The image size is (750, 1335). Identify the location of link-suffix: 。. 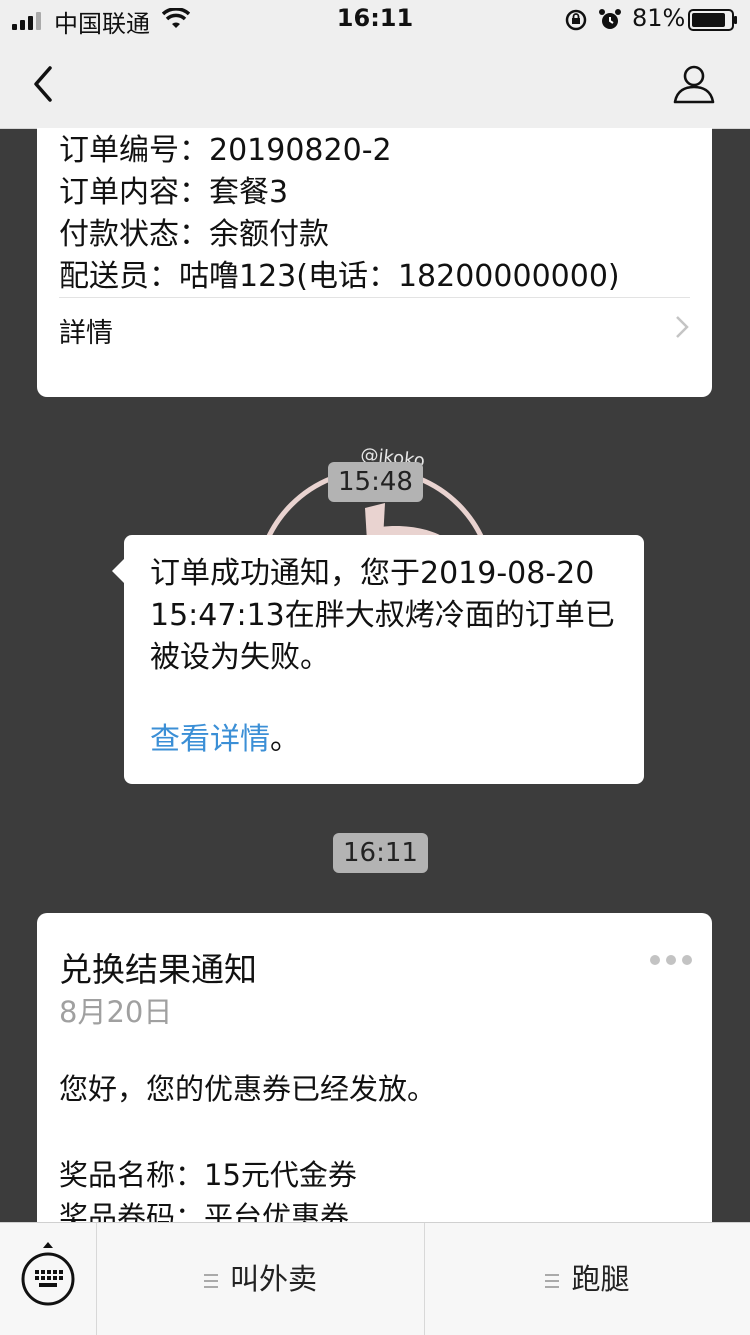
(285, 739).